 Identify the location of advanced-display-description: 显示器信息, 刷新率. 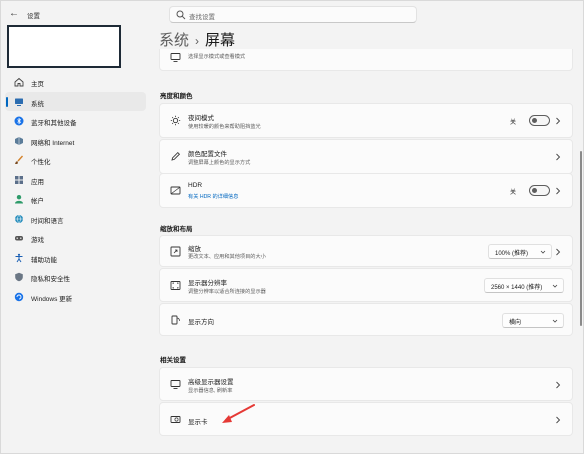
(210, 391).